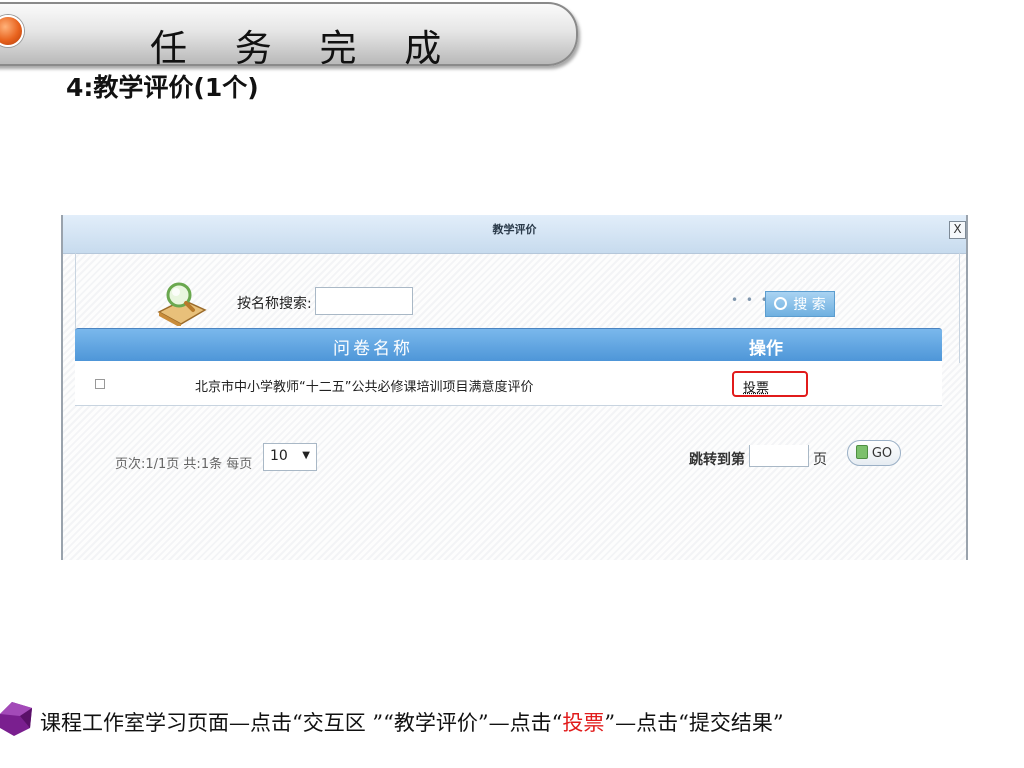 Image resolution: width=1024 pixels, height=768 pixels. What do you see at coordinates (100, 384) in the screenshot?
I see `row-checkbox` at bounding box center [100, 384].